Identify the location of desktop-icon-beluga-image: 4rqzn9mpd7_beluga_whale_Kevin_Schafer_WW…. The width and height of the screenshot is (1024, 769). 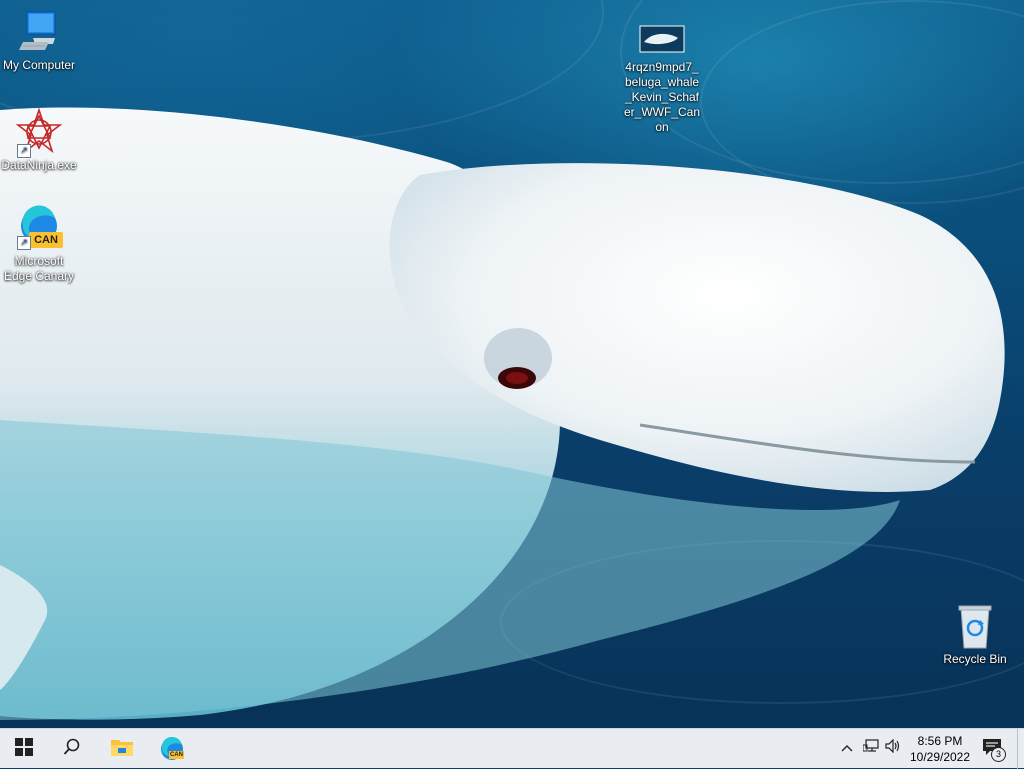
(662, 74).